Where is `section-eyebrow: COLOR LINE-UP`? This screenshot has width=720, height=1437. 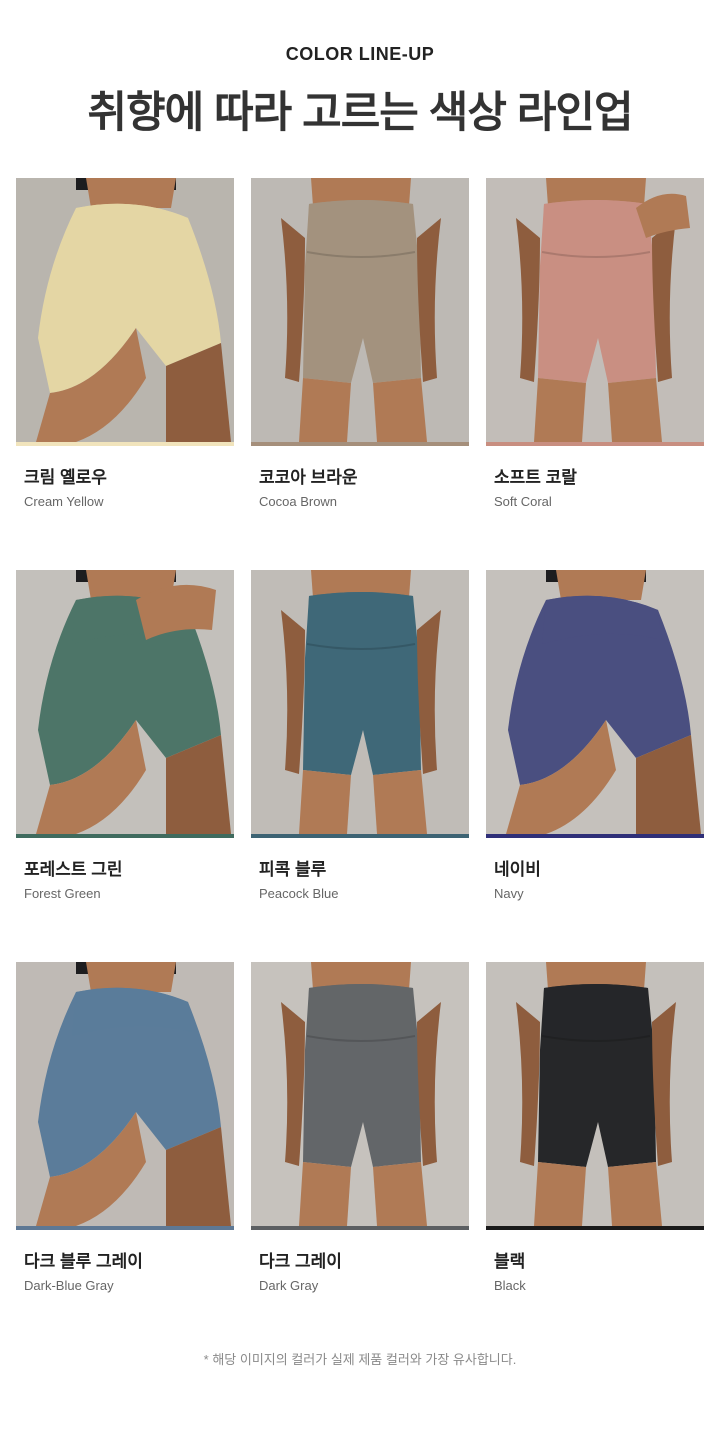
section-eyebrow: COLOR LINE-UP is located at coordinates (360, 54).